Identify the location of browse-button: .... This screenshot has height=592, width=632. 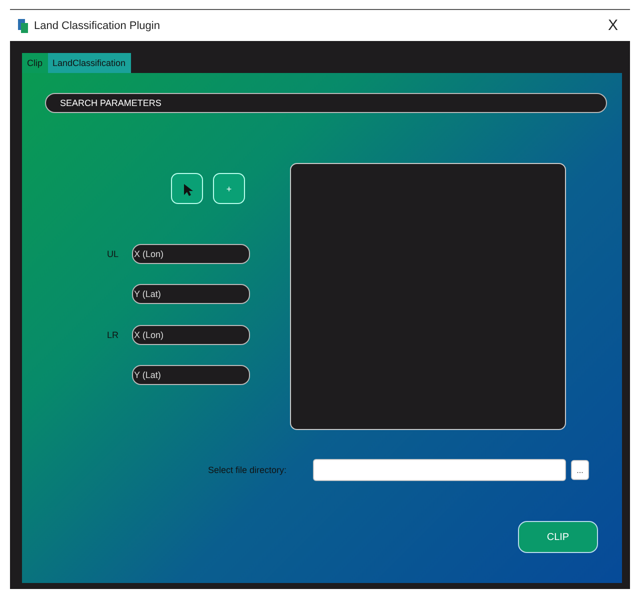
(580, 470).